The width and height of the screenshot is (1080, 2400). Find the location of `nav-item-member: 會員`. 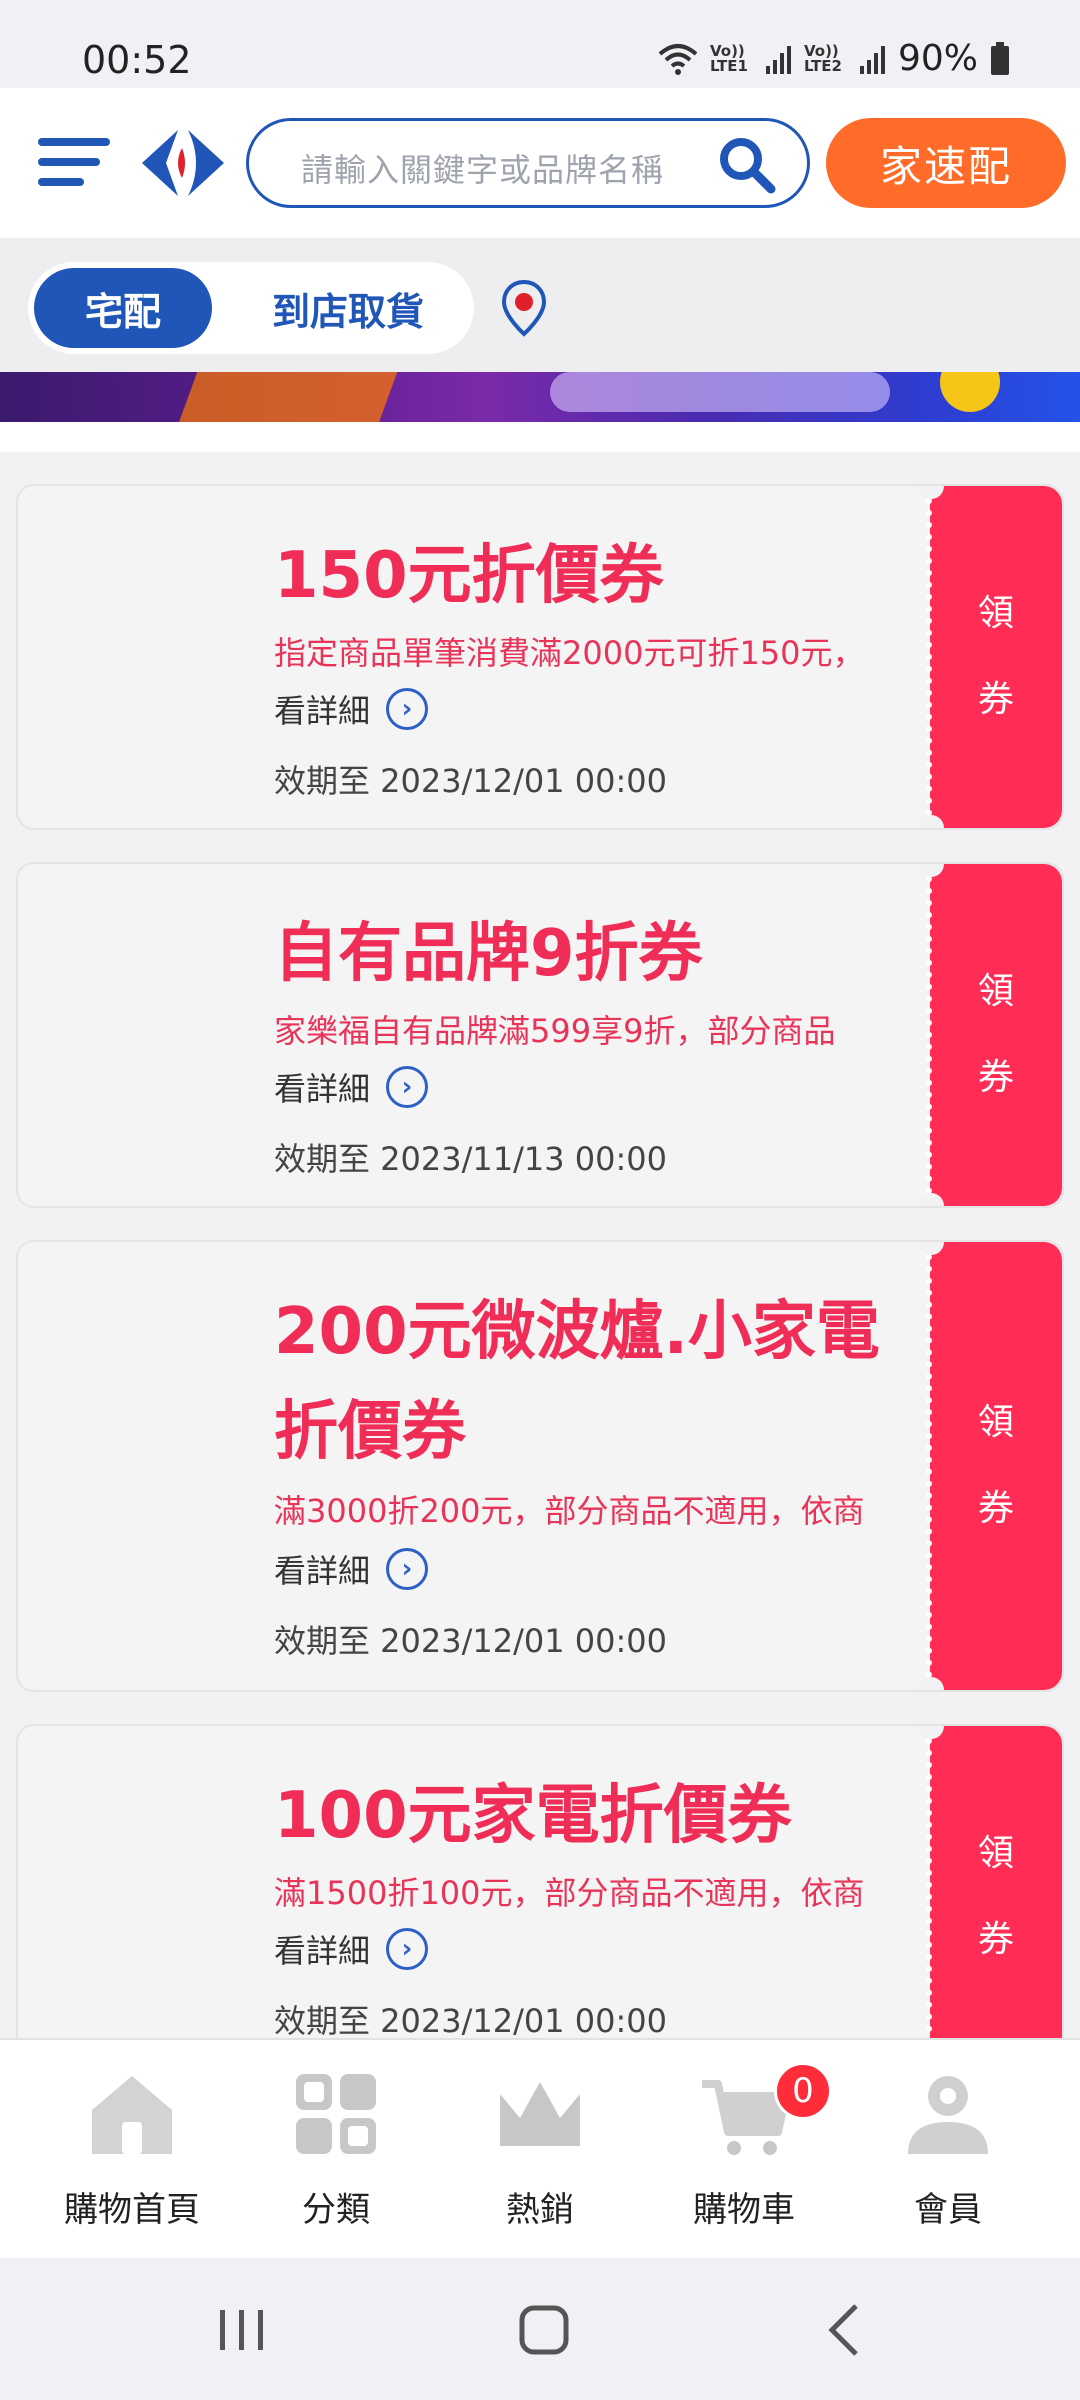

nav-item-member: 會員 is located at coordinates (948, 2150).